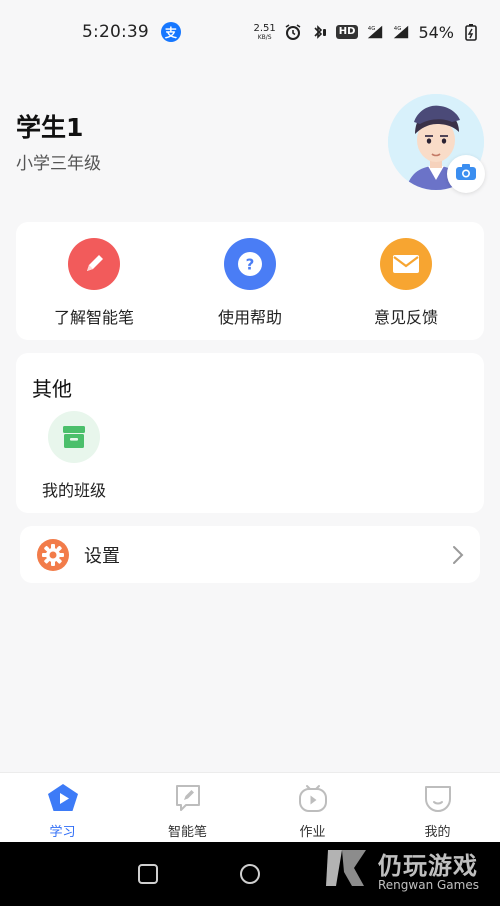 The height and width of the screenshot is (906, 500). I want to click on quick-actions-card: 了解智能笔 ? 使用帮助 意见反馈, so click(250, 281).